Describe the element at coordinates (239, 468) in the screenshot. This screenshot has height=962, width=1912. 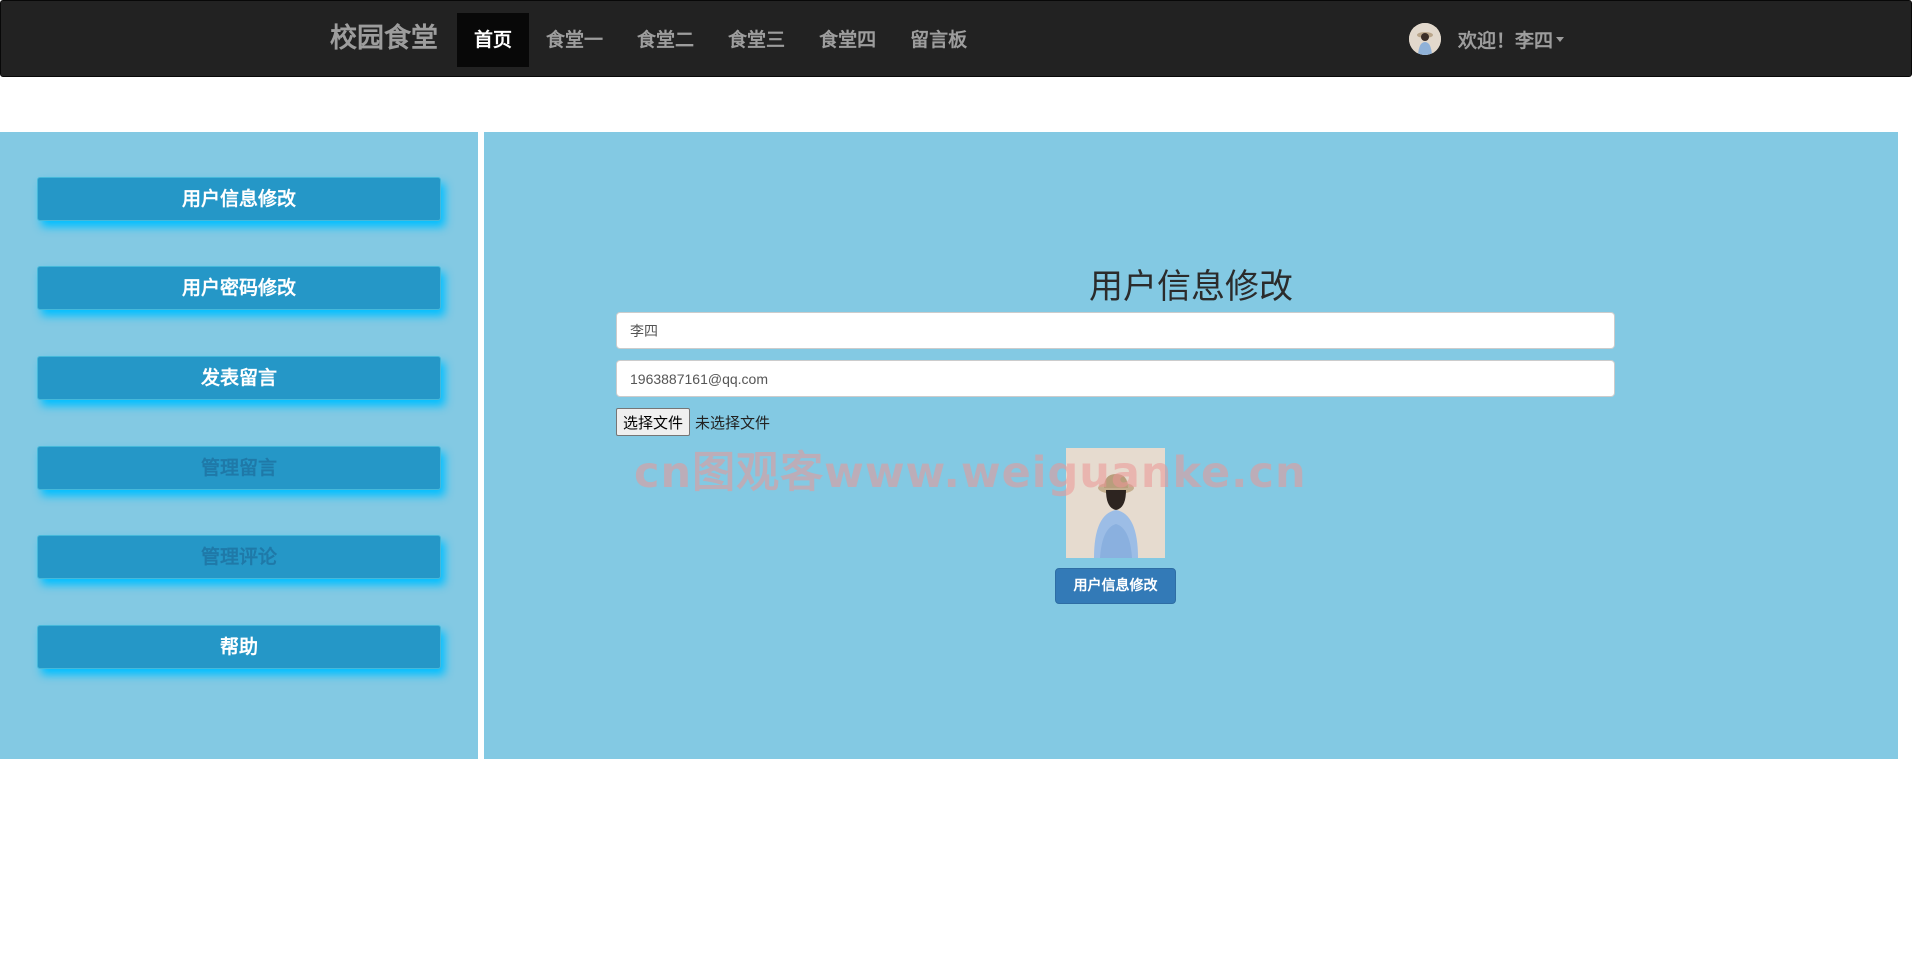
I see `sidebar-item-manage-messages: 管理留言` at that location.